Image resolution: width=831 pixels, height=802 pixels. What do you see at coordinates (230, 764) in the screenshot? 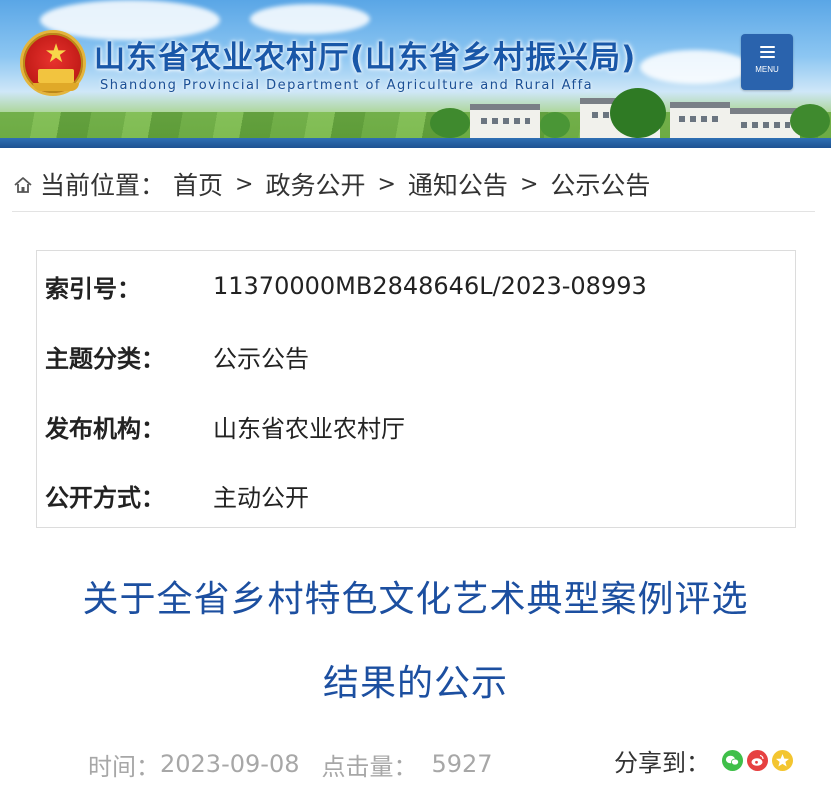
I see `publish-time-value: 2023-09-08` at bounding box center [230, 764].